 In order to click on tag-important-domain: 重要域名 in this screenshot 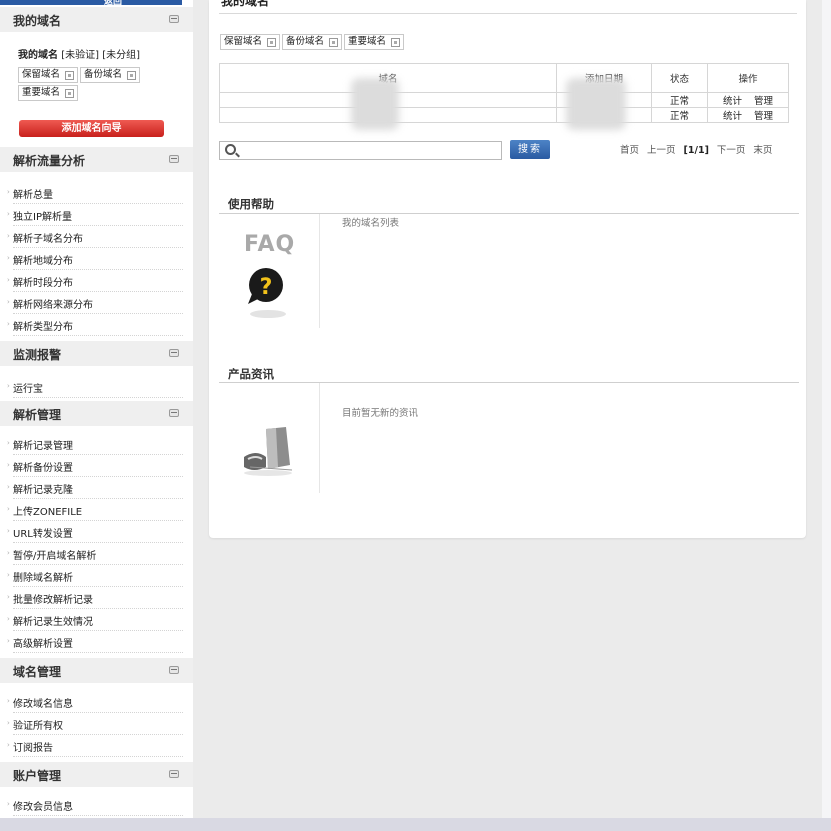, I will do `click(48, 93)`.